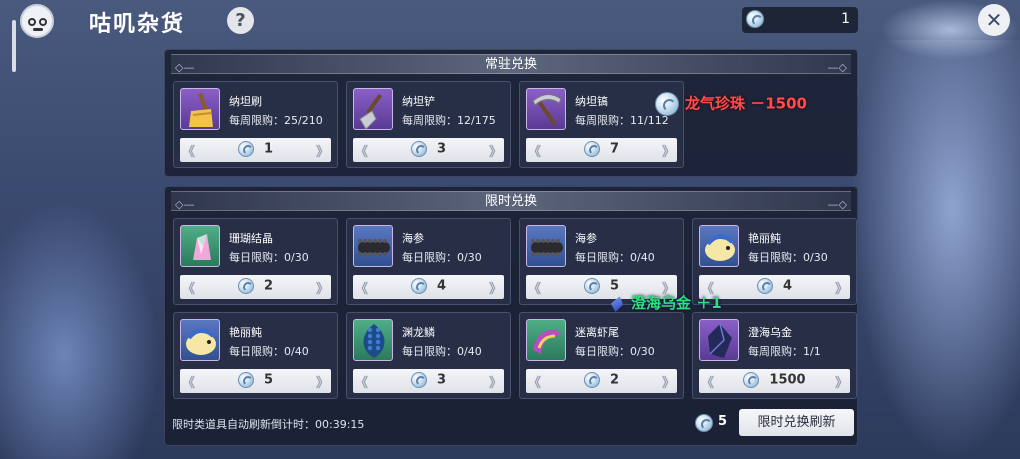  Describe the element at coordinates (268, 424) in the screenshot. I see `refresh-countdown: 限时类道具自动刷新倒计时：00:39:15` at that location.